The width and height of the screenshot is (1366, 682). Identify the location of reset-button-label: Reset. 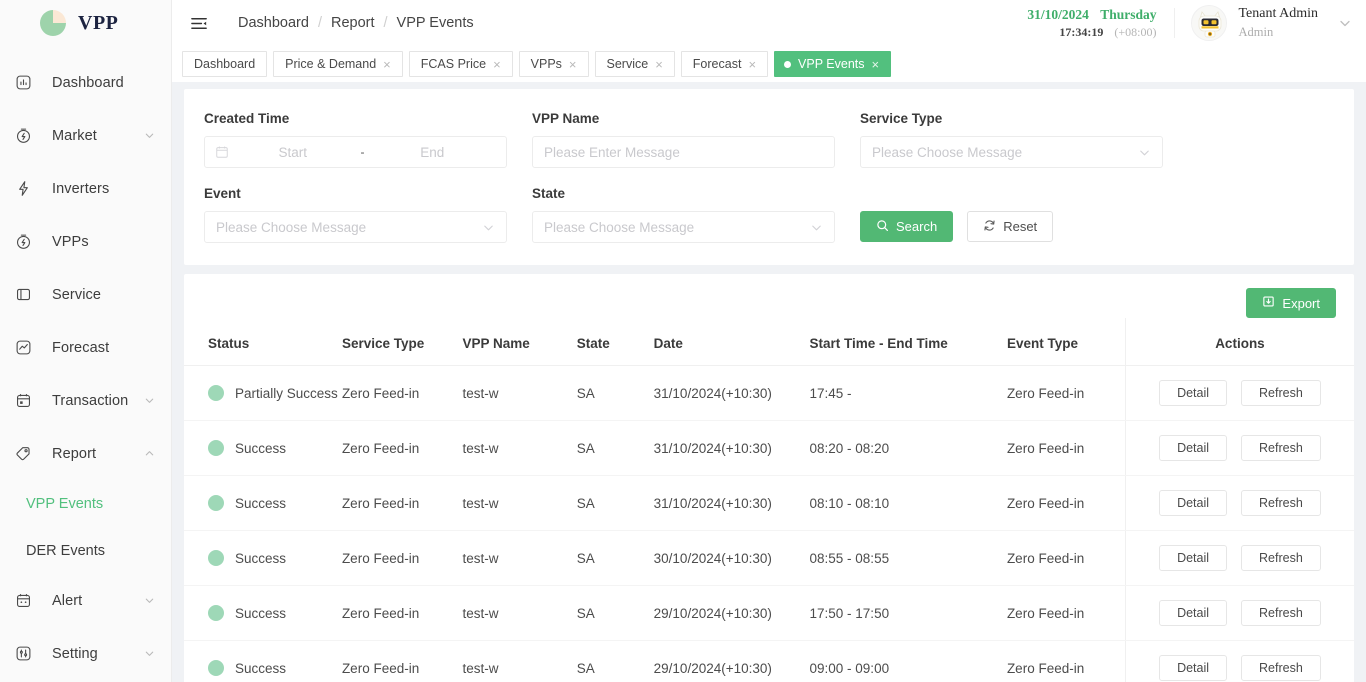
(1020, 226).